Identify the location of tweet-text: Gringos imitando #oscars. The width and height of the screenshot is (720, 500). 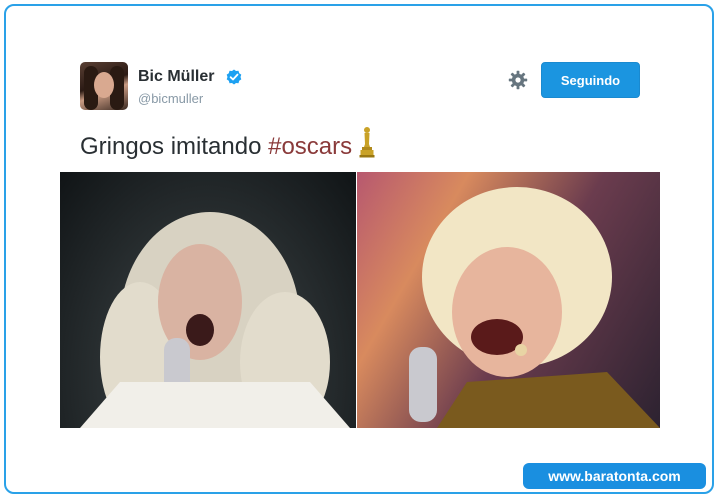
(228, 143).